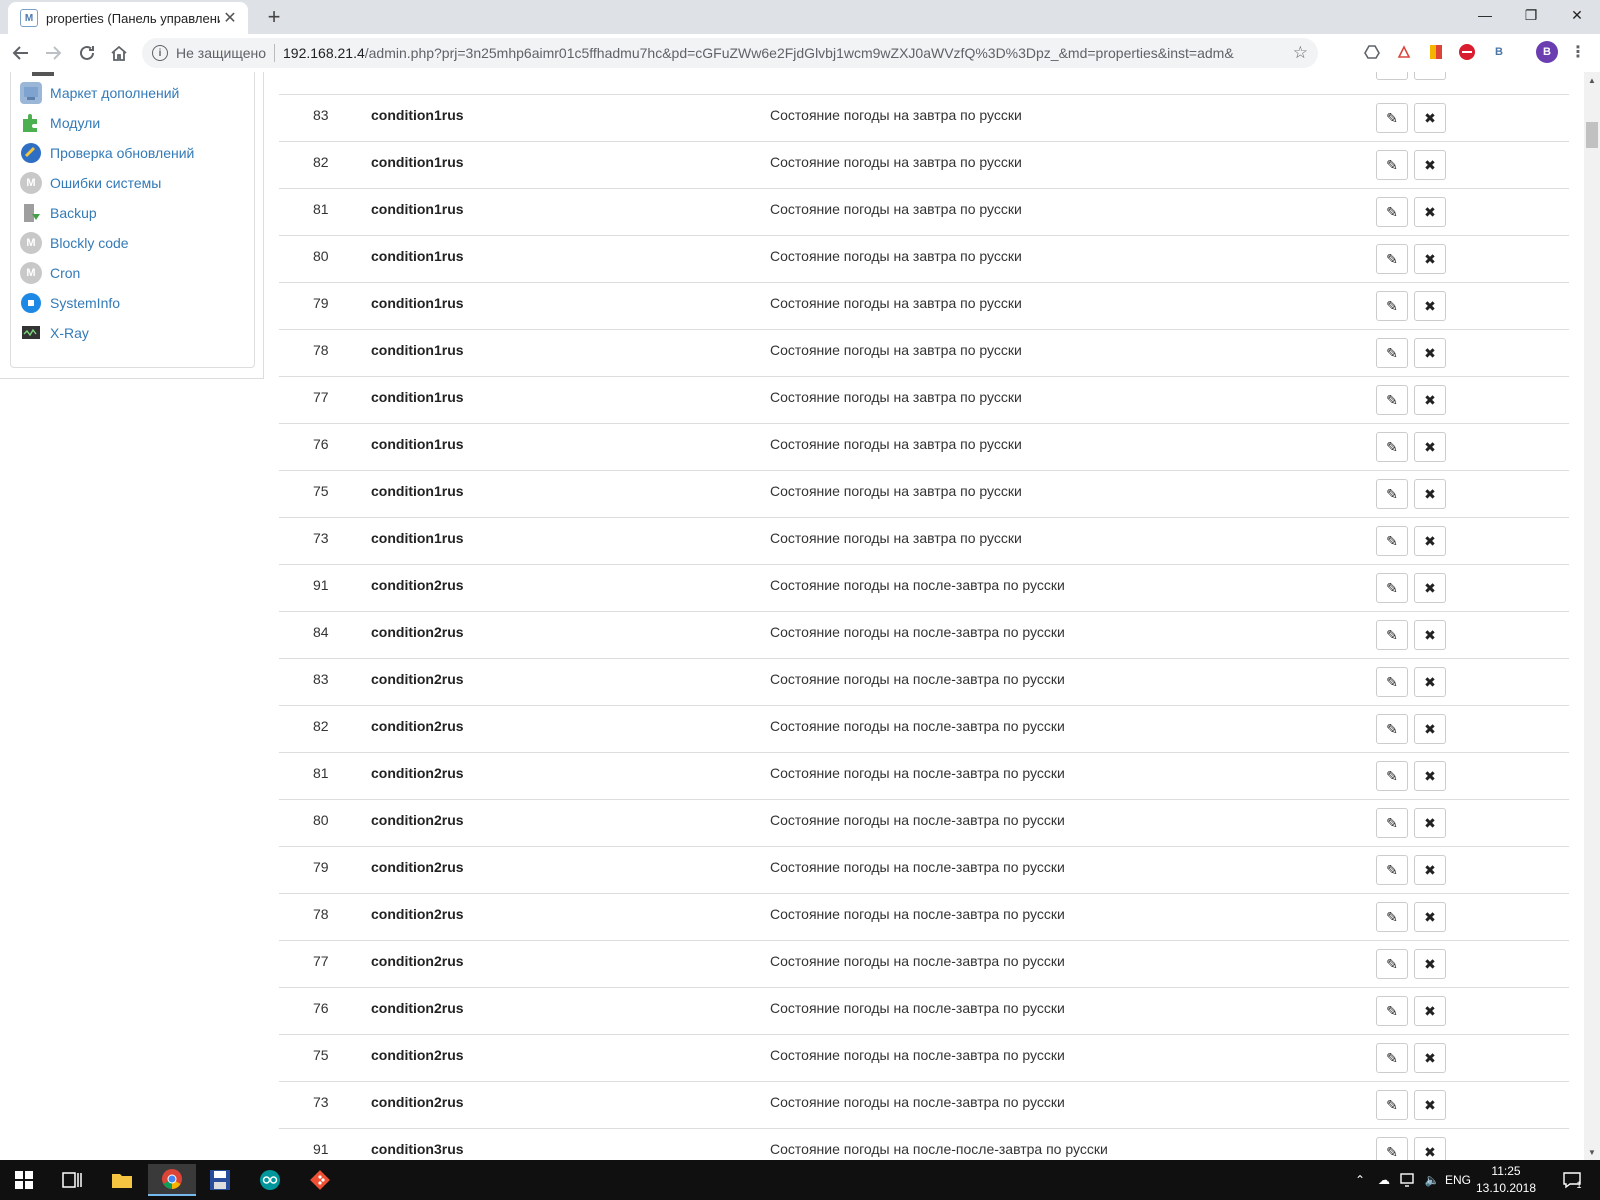 This screenshot has width=1600, height=1200. I want to click on forward-button, so click(53, 53).